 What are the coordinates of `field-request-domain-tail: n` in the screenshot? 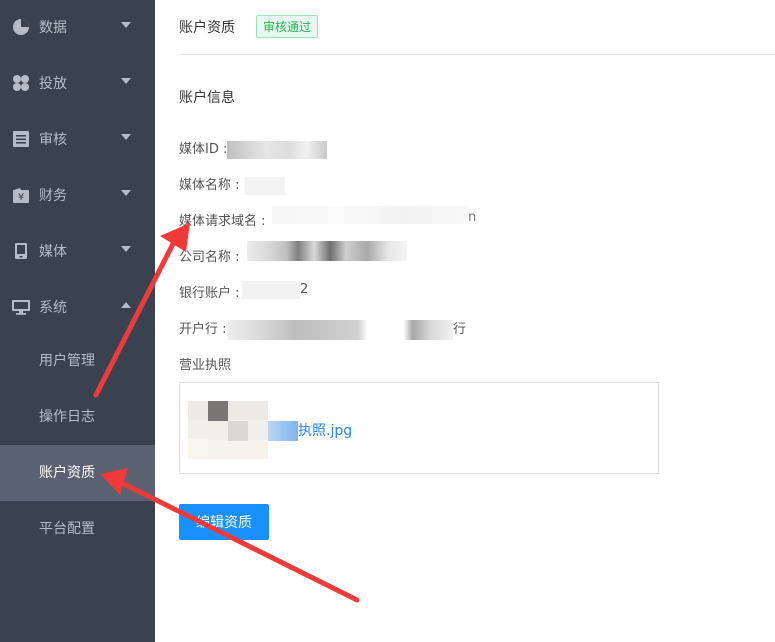 It's located at (472, 217).